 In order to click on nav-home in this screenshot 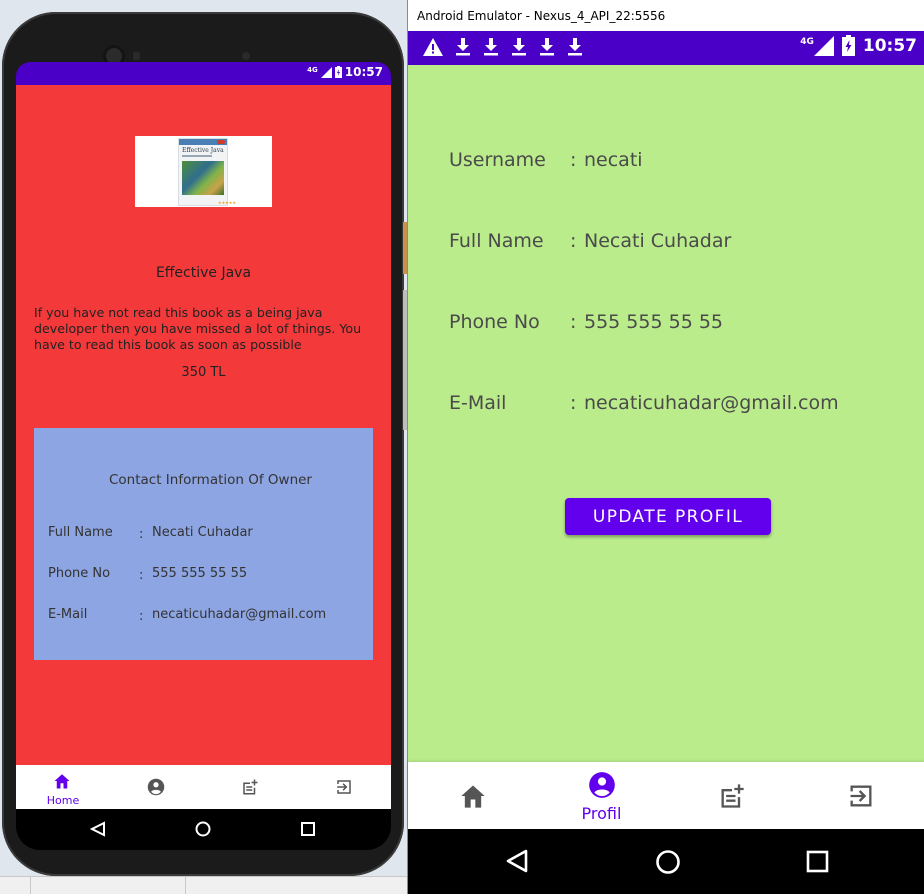, I will do `click(472, 795)`.